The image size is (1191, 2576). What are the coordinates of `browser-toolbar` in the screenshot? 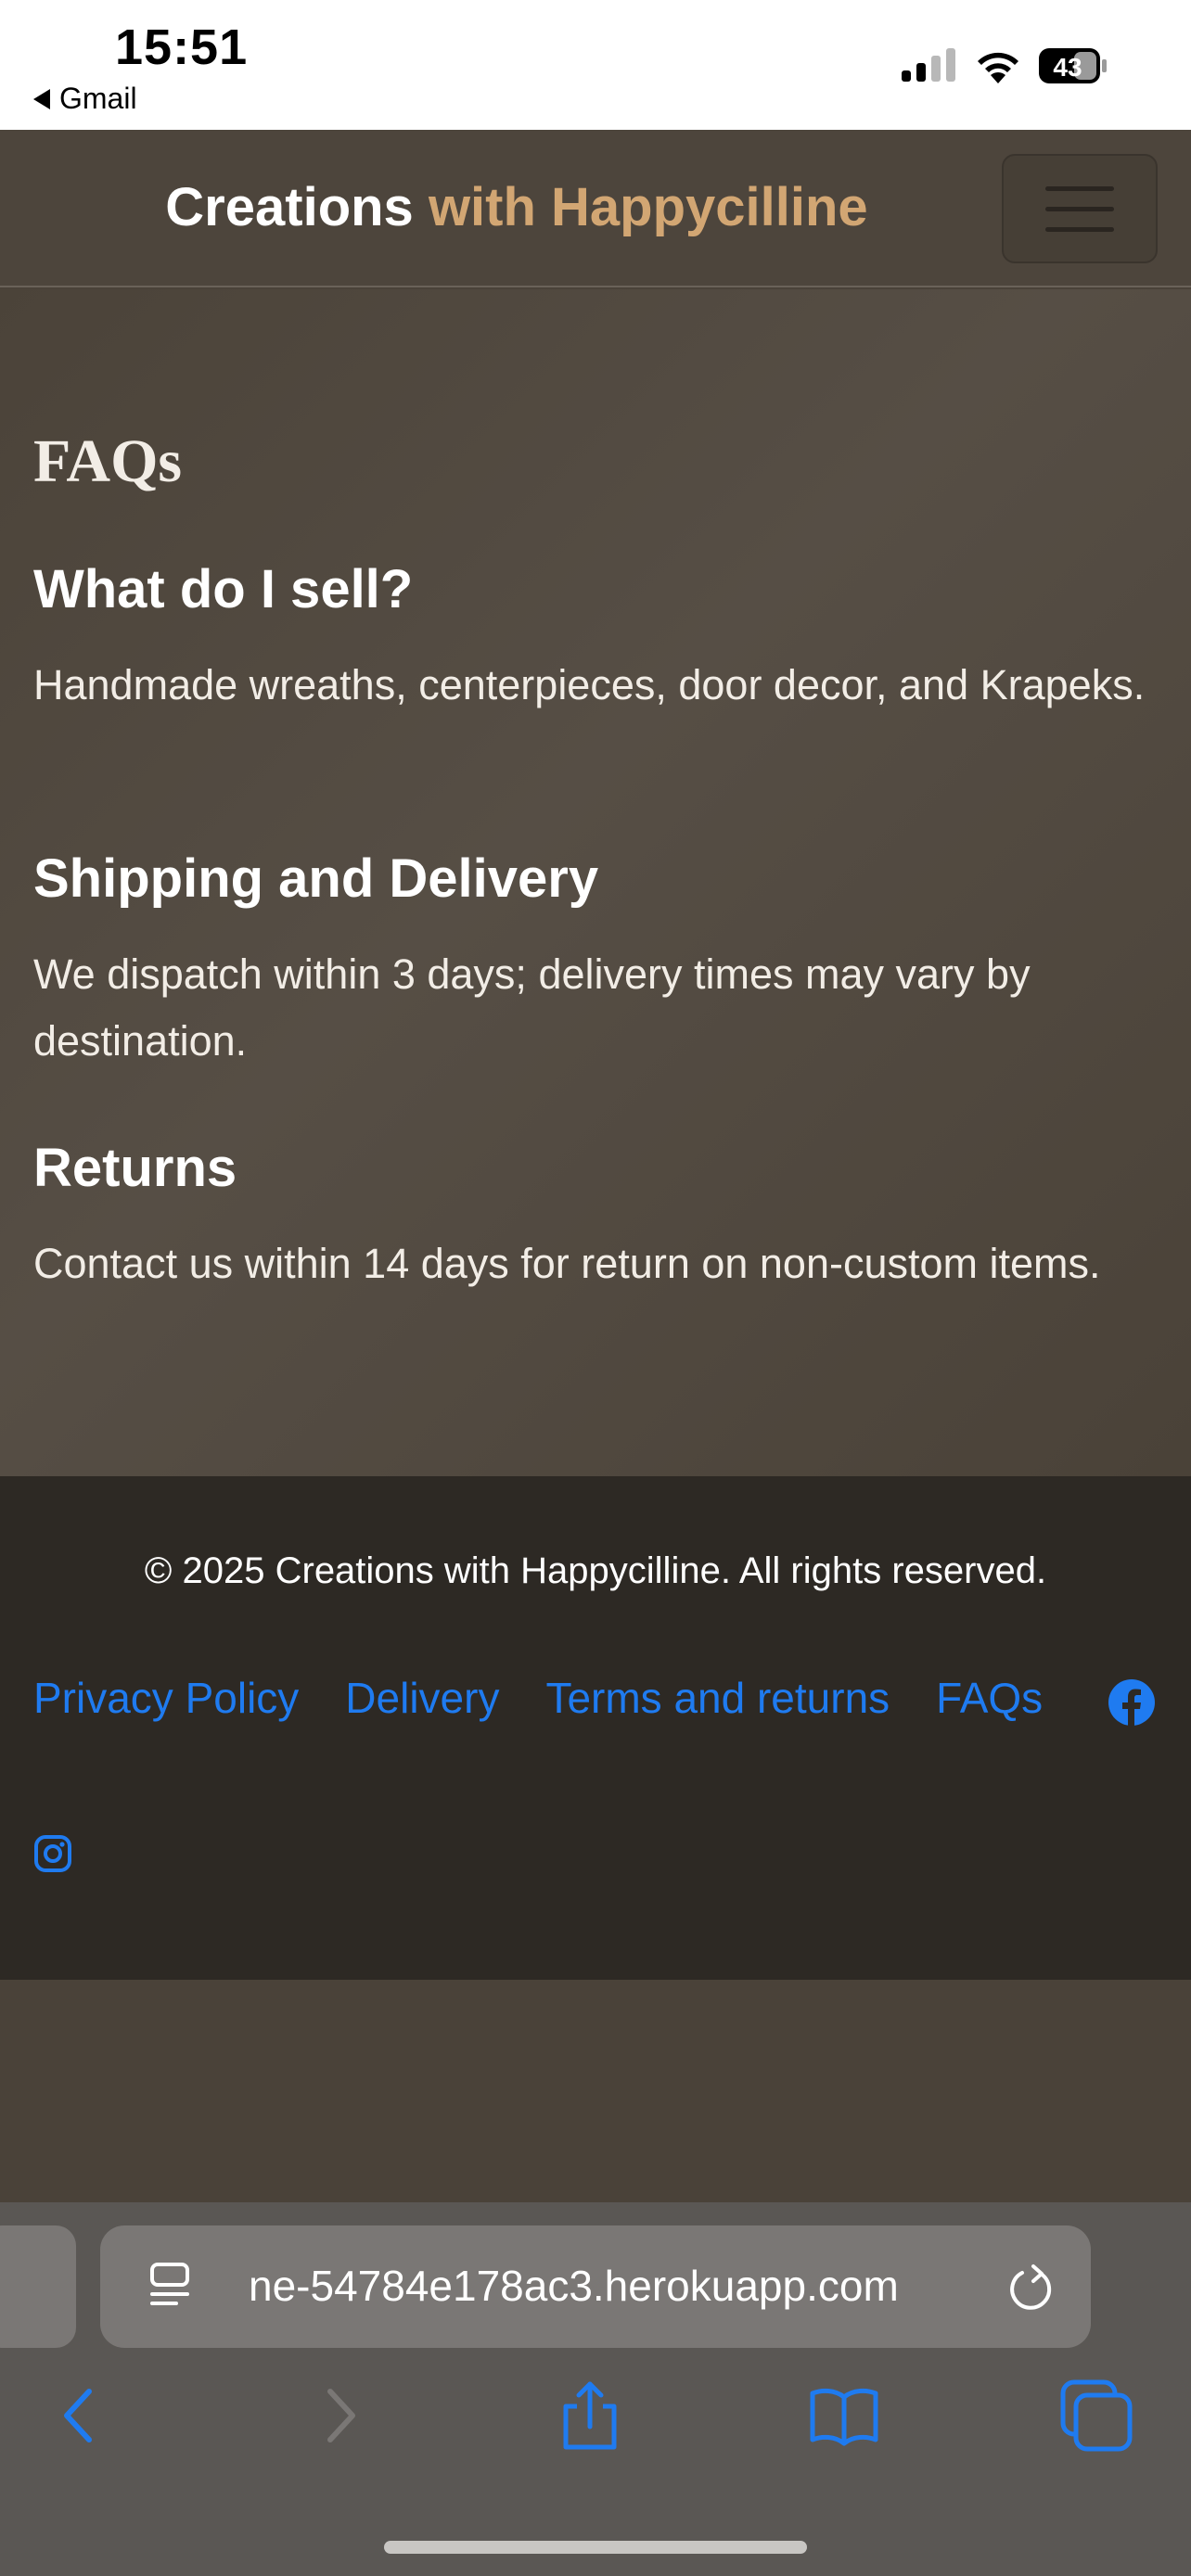 It's located at (595, 2429).